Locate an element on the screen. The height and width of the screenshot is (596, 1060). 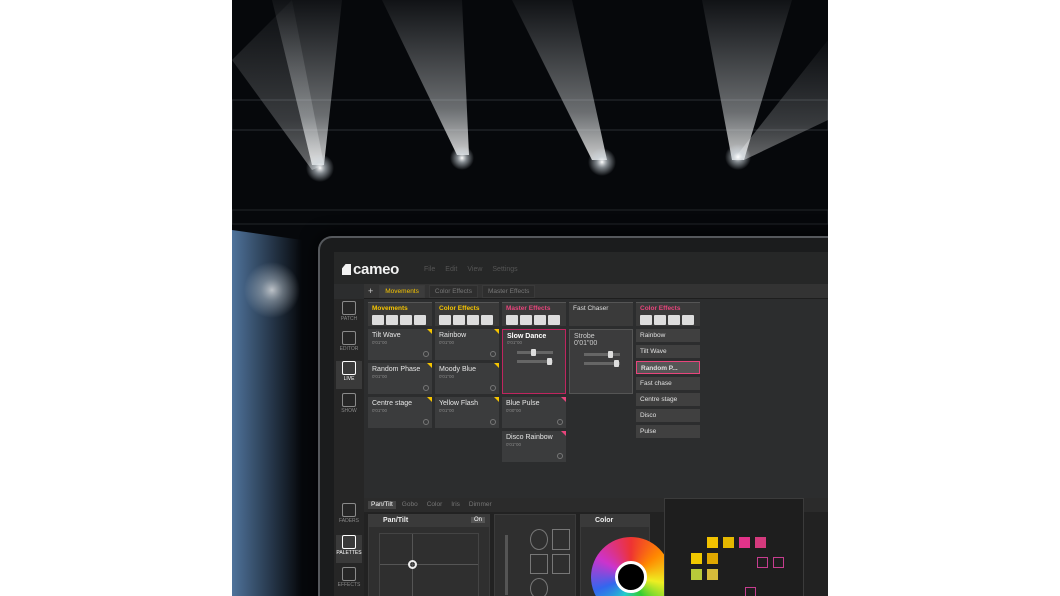
play-icon is located at coordinates (349, 368).